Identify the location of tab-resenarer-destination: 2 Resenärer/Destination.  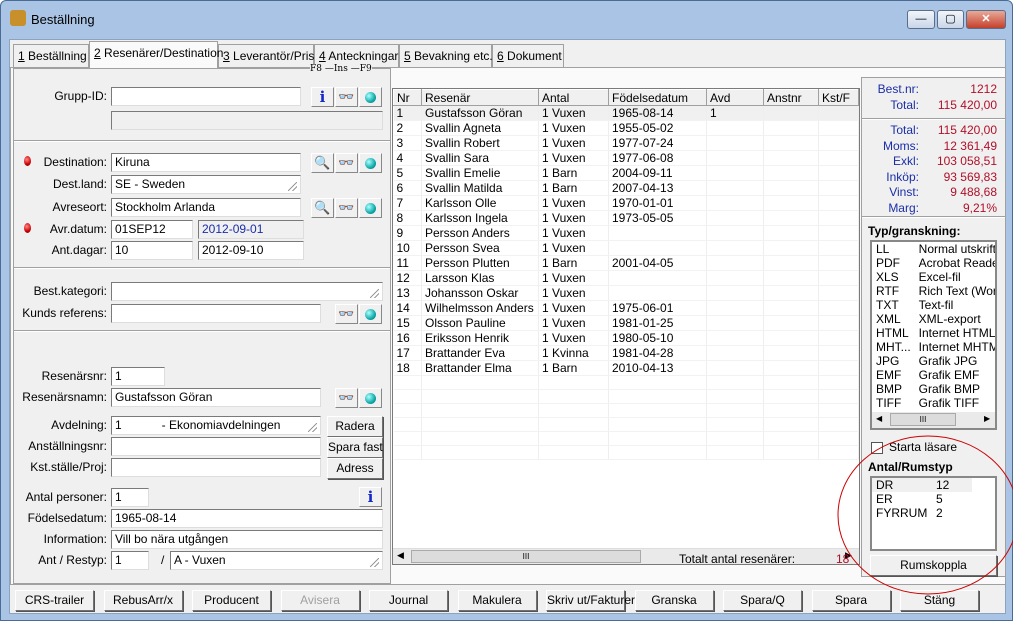
(156, 54).